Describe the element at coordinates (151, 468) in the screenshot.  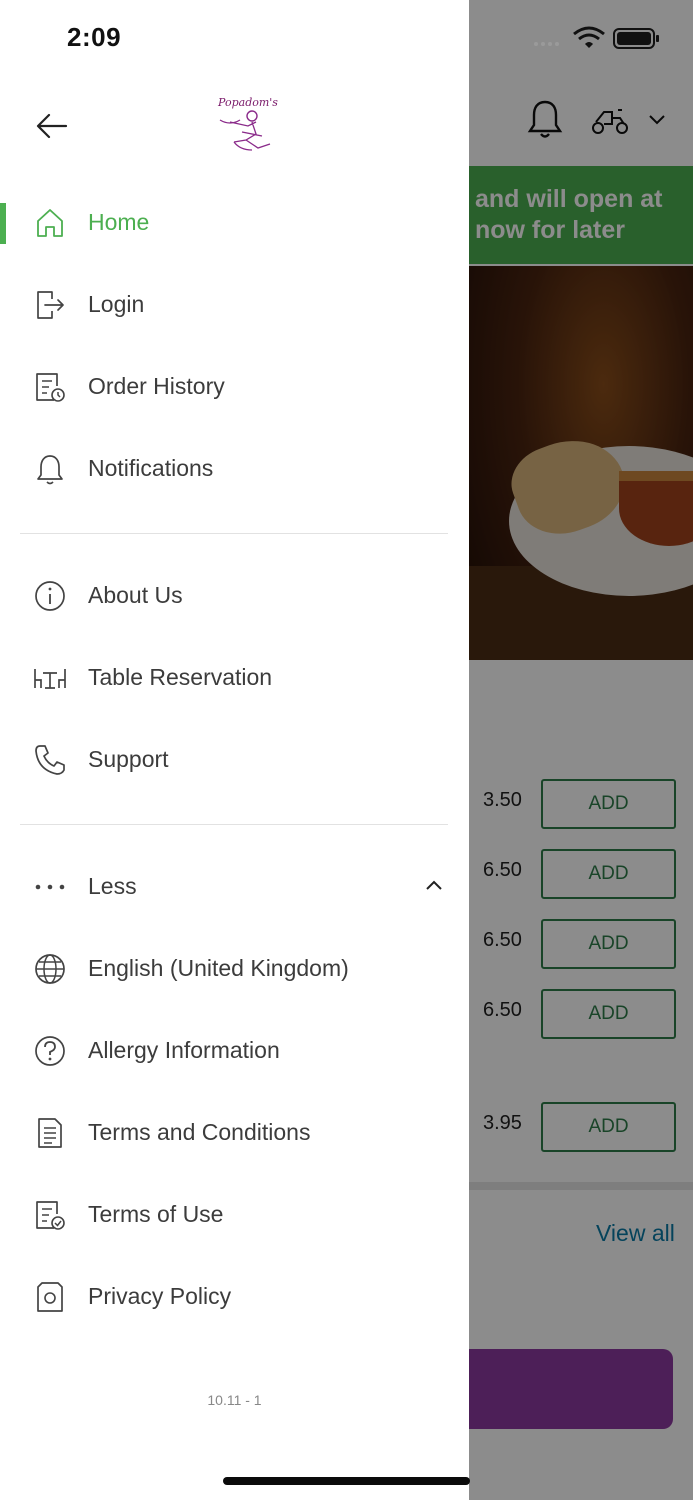
I see `nav-item-label: Notifications` at that location.